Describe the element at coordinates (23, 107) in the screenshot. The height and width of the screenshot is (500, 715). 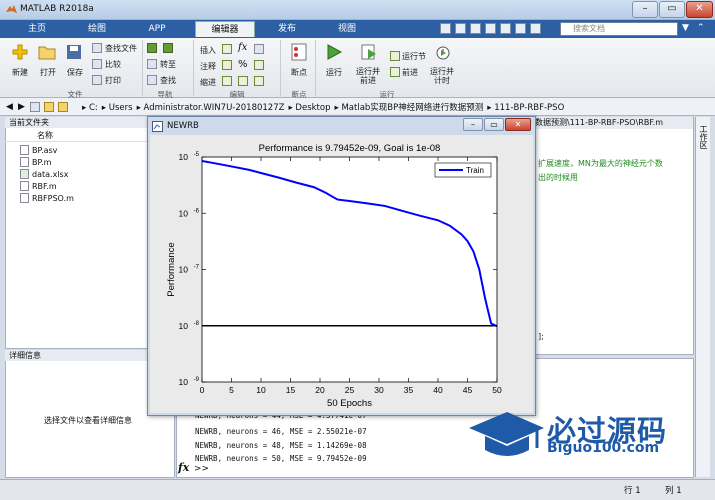
I see `forward-icon: ▶` at that location.